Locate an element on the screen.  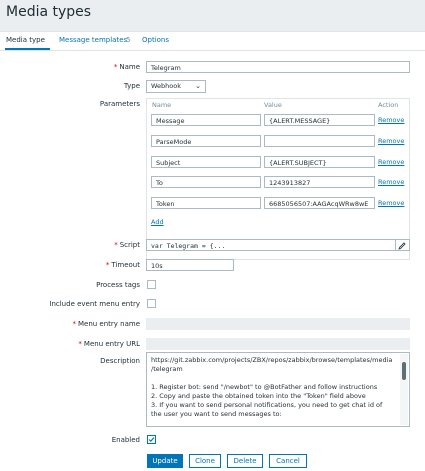
description-line: /telegram is located at coordinates (167, 369).